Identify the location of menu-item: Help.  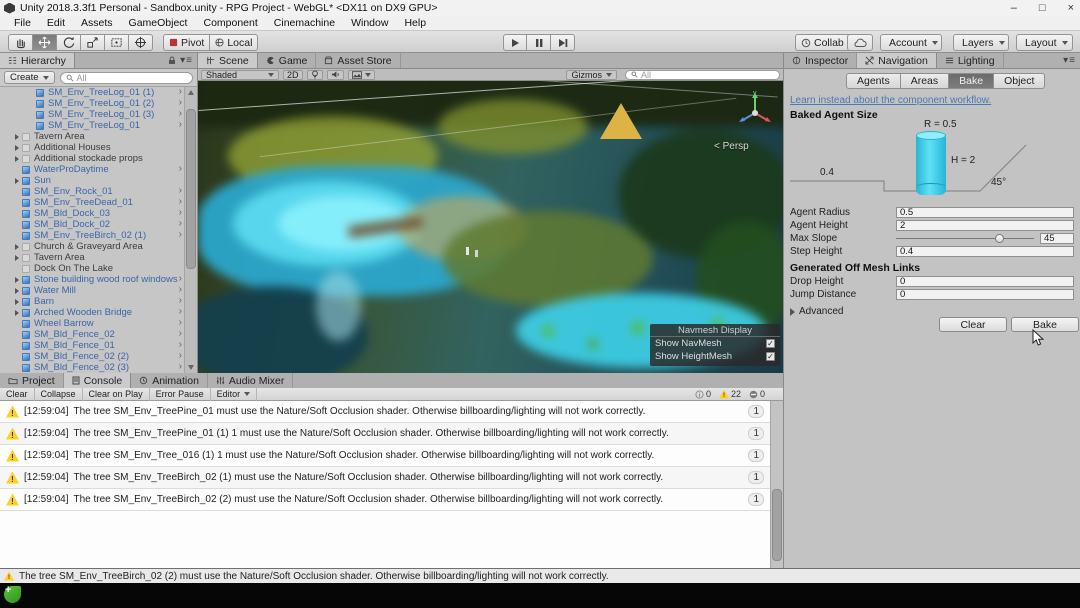
(415, 23).